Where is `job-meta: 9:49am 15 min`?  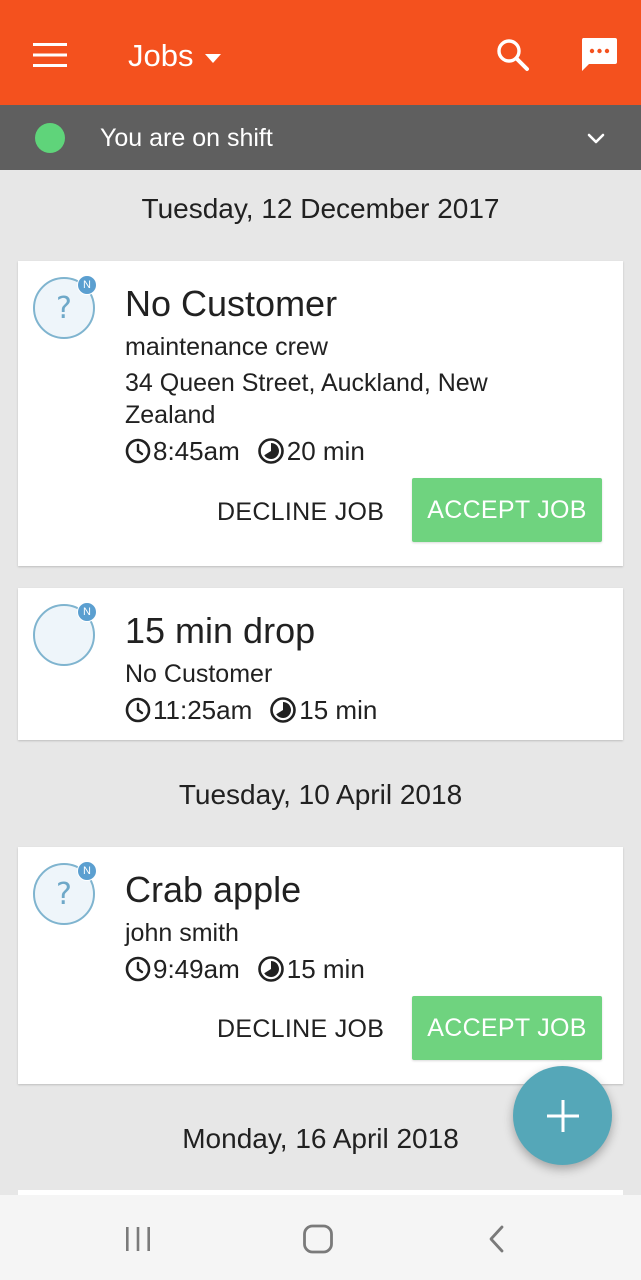
job-meta: 9:49am 15 min is located at coordinates (245, 969).